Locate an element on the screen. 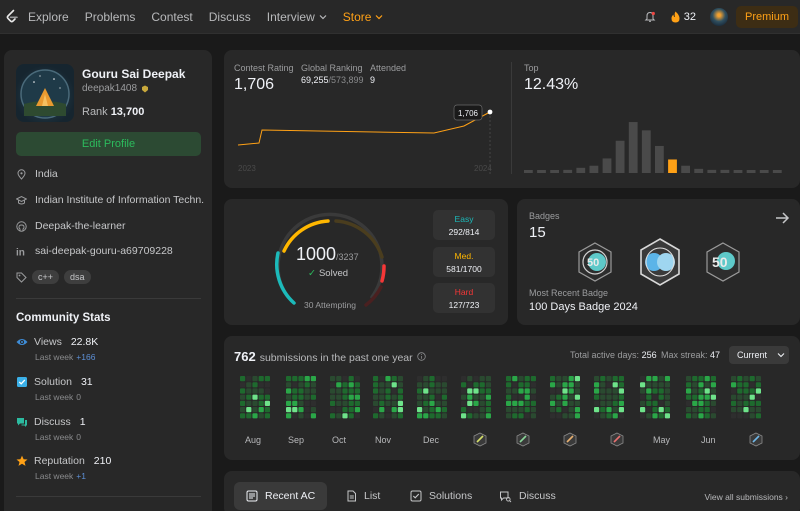 The width and height of the screenshot is (800, 511). tab-recent-ac: Recent AC is located at coordinates (281, 496).